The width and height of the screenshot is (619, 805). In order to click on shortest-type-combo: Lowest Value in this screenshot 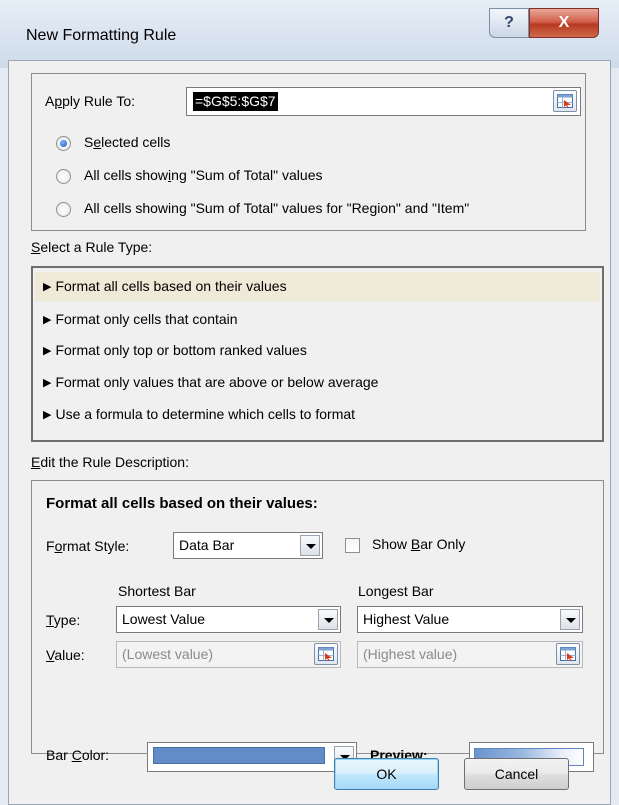, I will do `click(228, 619)`.